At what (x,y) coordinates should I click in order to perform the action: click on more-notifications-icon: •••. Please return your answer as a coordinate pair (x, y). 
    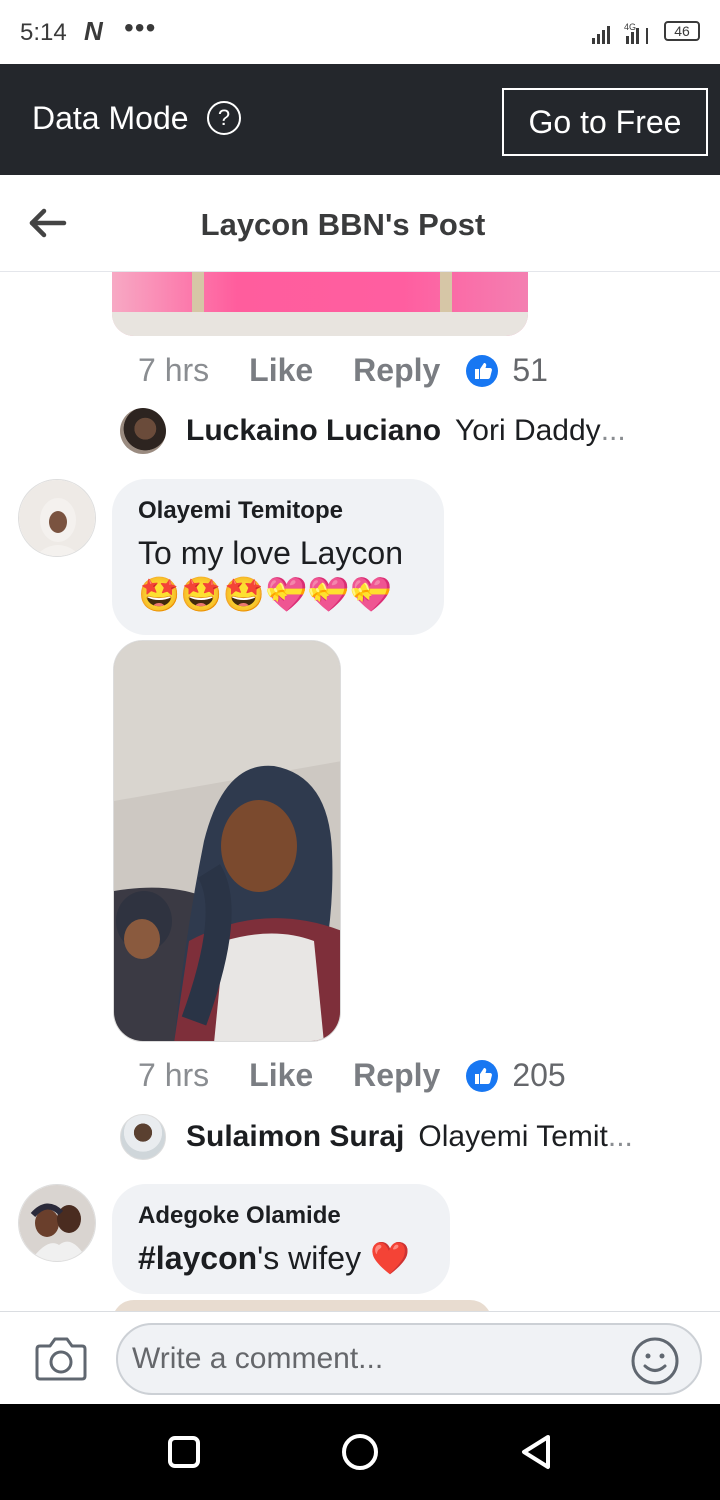
    Looking at the image, I should click on (140, 27).